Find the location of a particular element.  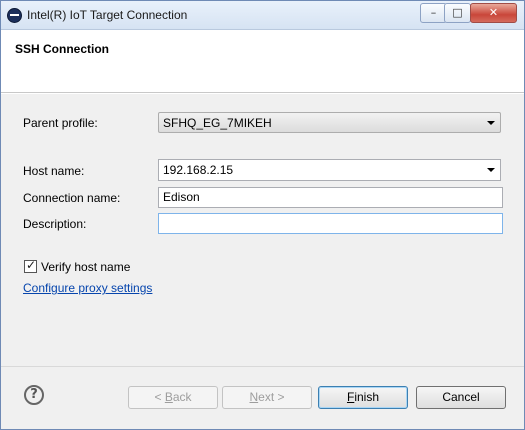

help-icon: ? is located at coordinates (34, 395).